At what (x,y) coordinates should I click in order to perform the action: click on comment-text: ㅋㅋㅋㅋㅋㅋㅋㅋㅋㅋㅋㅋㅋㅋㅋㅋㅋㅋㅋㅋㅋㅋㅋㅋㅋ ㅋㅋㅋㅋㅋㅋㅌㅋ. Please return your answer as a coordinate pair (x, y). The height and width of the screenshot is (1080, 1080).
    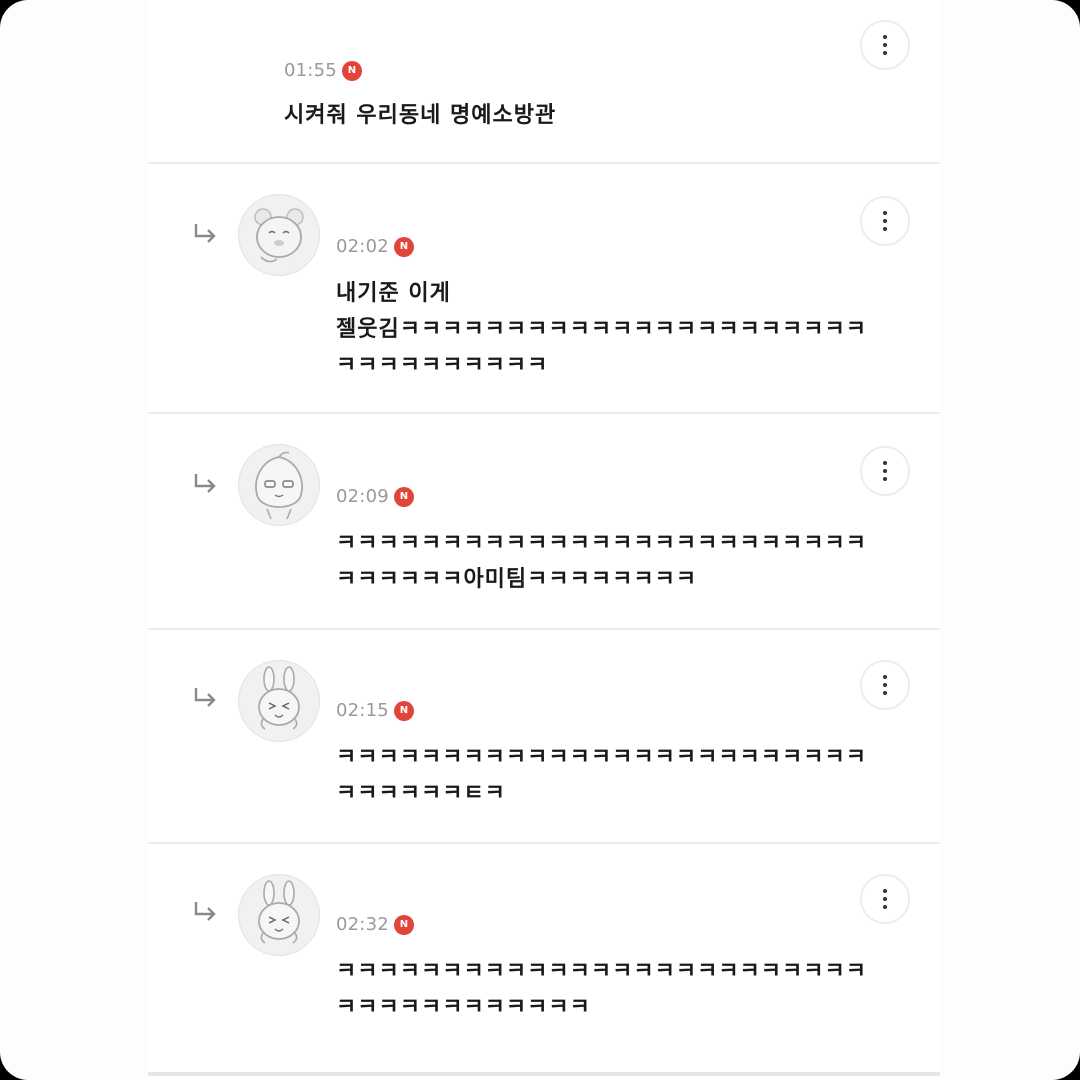
    Looking at the image, I should click on (601, 776).